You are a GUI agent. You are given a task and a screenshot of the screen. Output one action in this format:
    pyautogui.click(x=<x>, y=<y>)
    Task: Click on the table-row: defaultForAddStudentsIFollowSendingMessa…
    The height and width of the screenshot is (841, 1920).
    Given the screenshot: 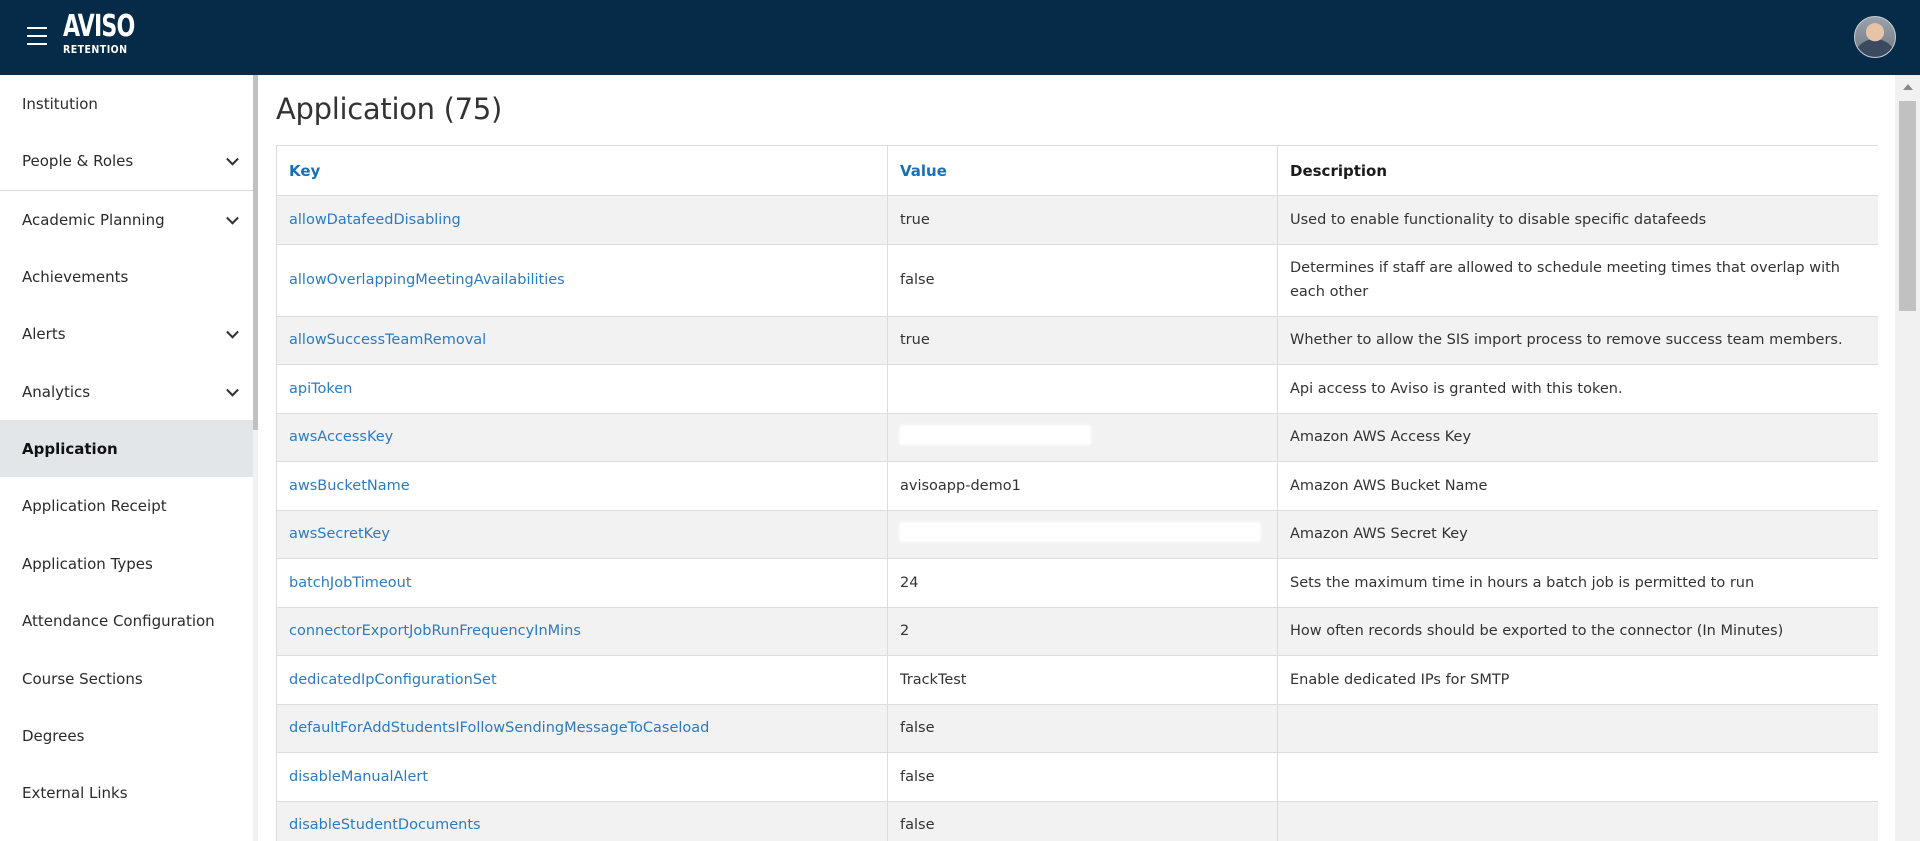 What is the action you would take?
    pyautogui.click(x=1077, y=728)
    